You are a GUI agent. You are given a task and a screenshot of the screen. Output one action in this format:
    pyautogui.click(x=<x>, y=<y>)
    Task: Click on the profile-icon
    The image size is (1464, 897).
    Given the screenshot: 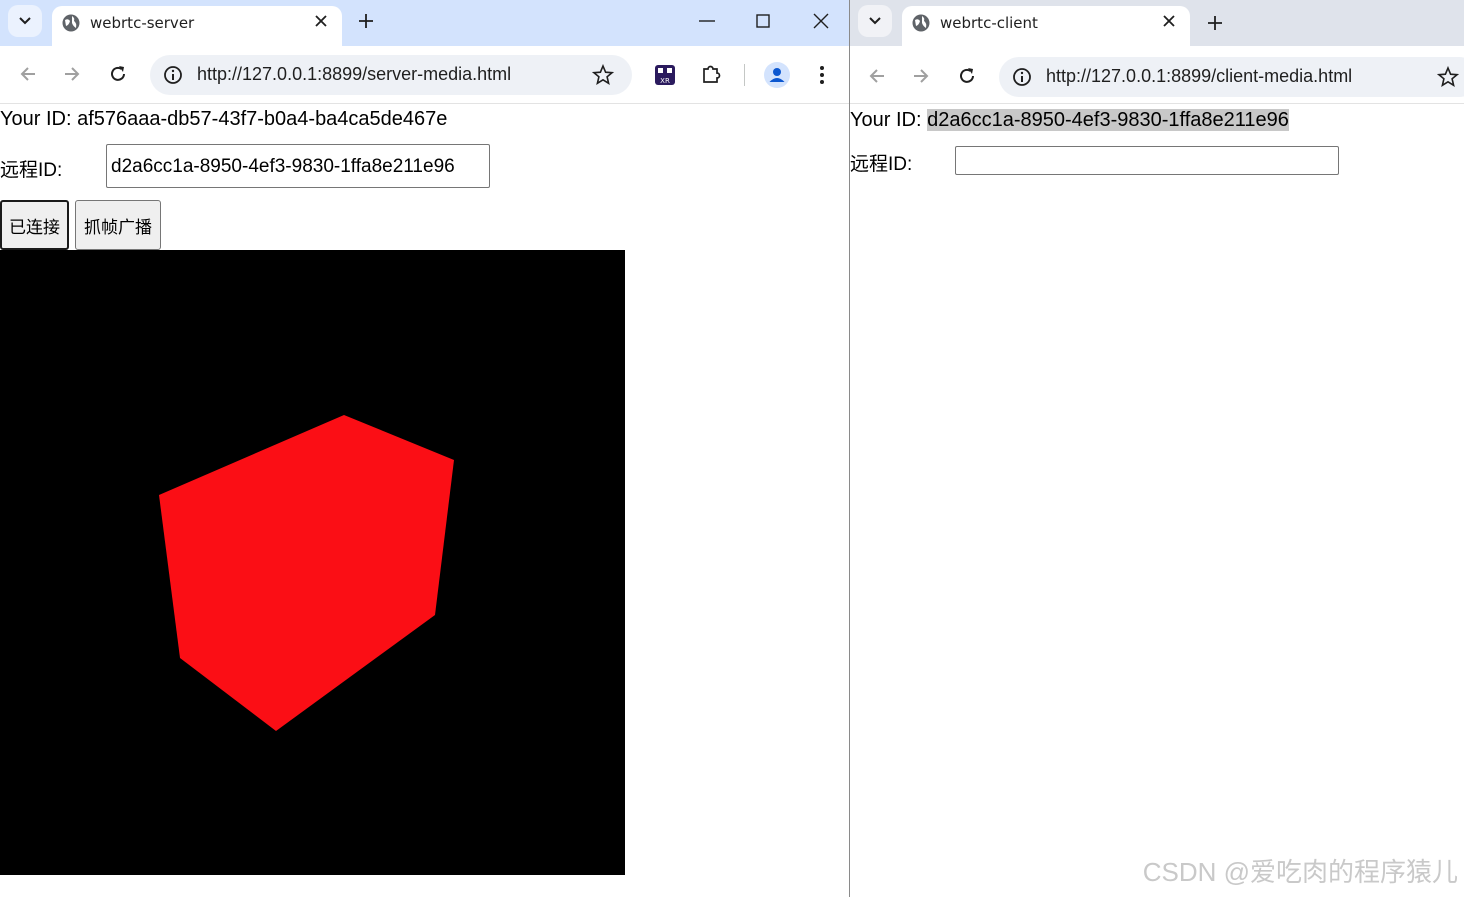 What is the action you would take?
    pyautogui.click(x=777, y=75)
    